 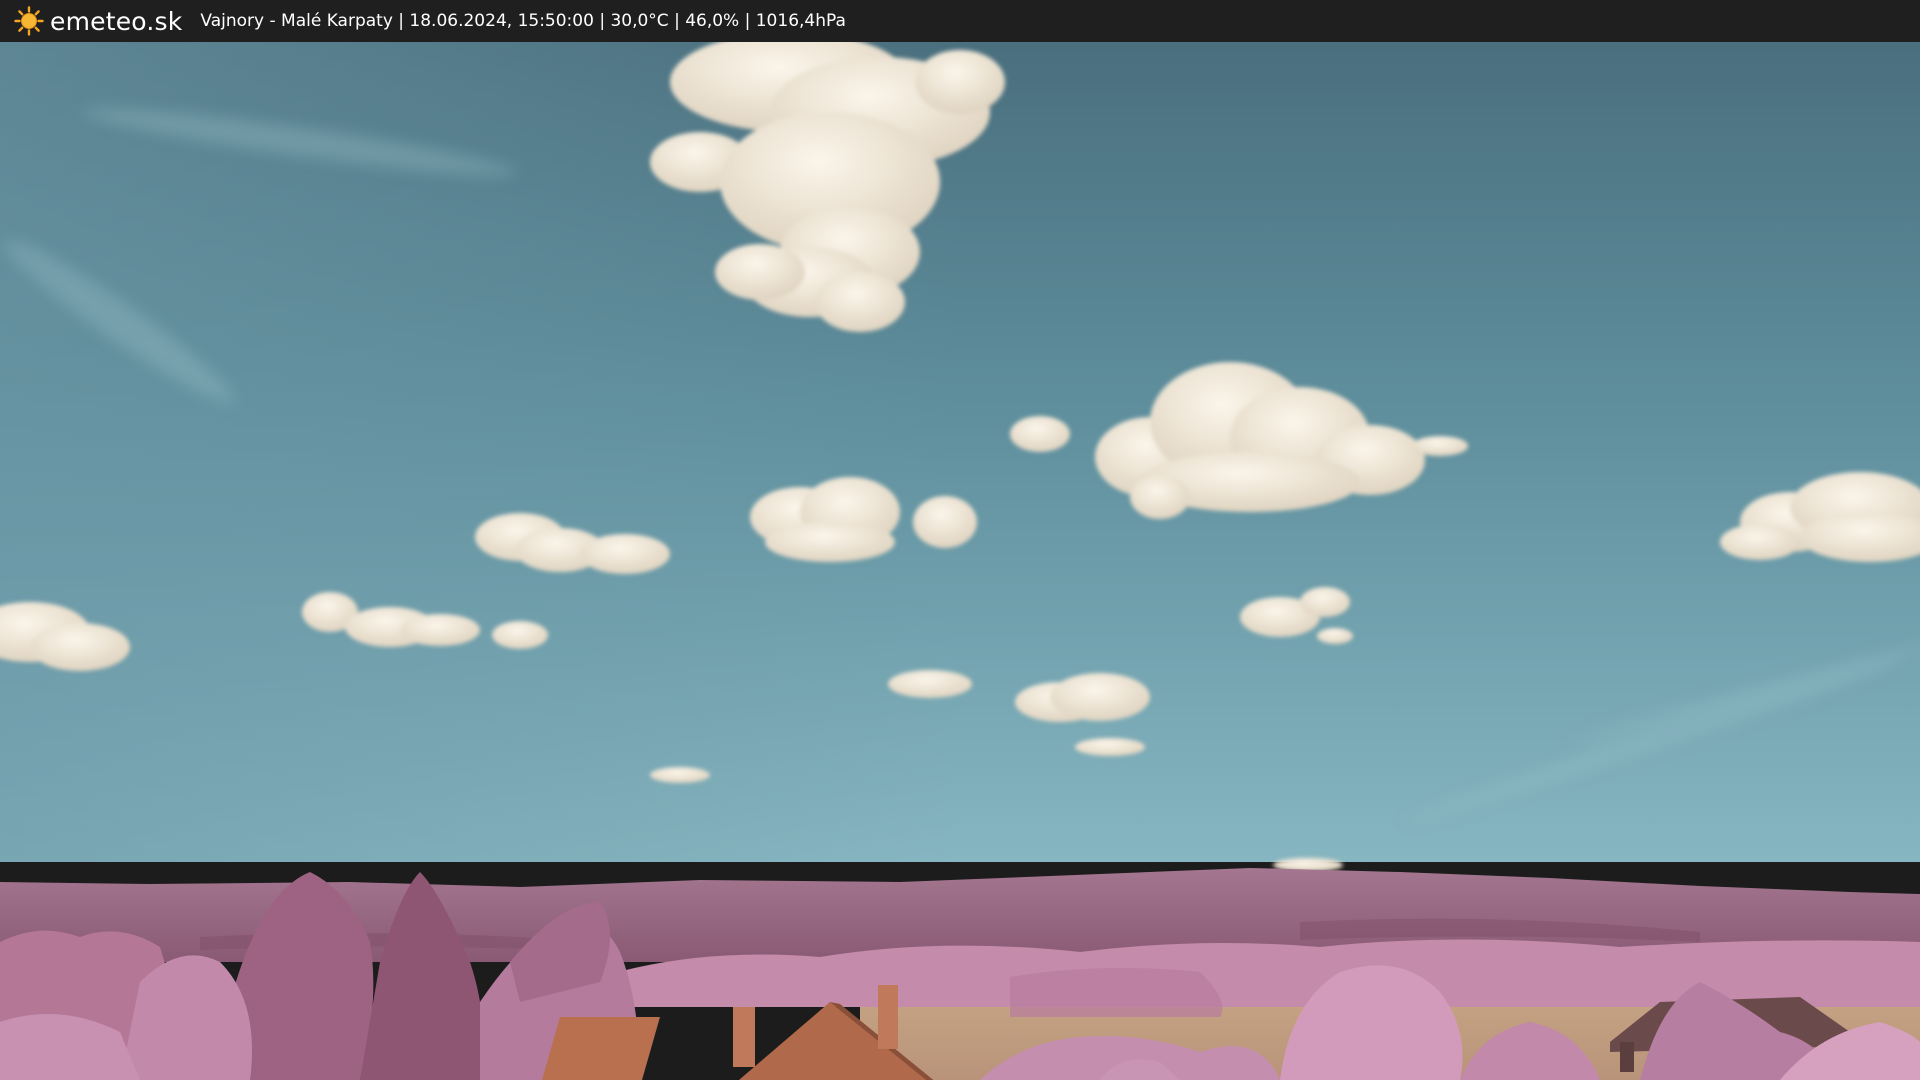 I want to click on brand-name: emeteo.sk, so click(x=116, y=21).